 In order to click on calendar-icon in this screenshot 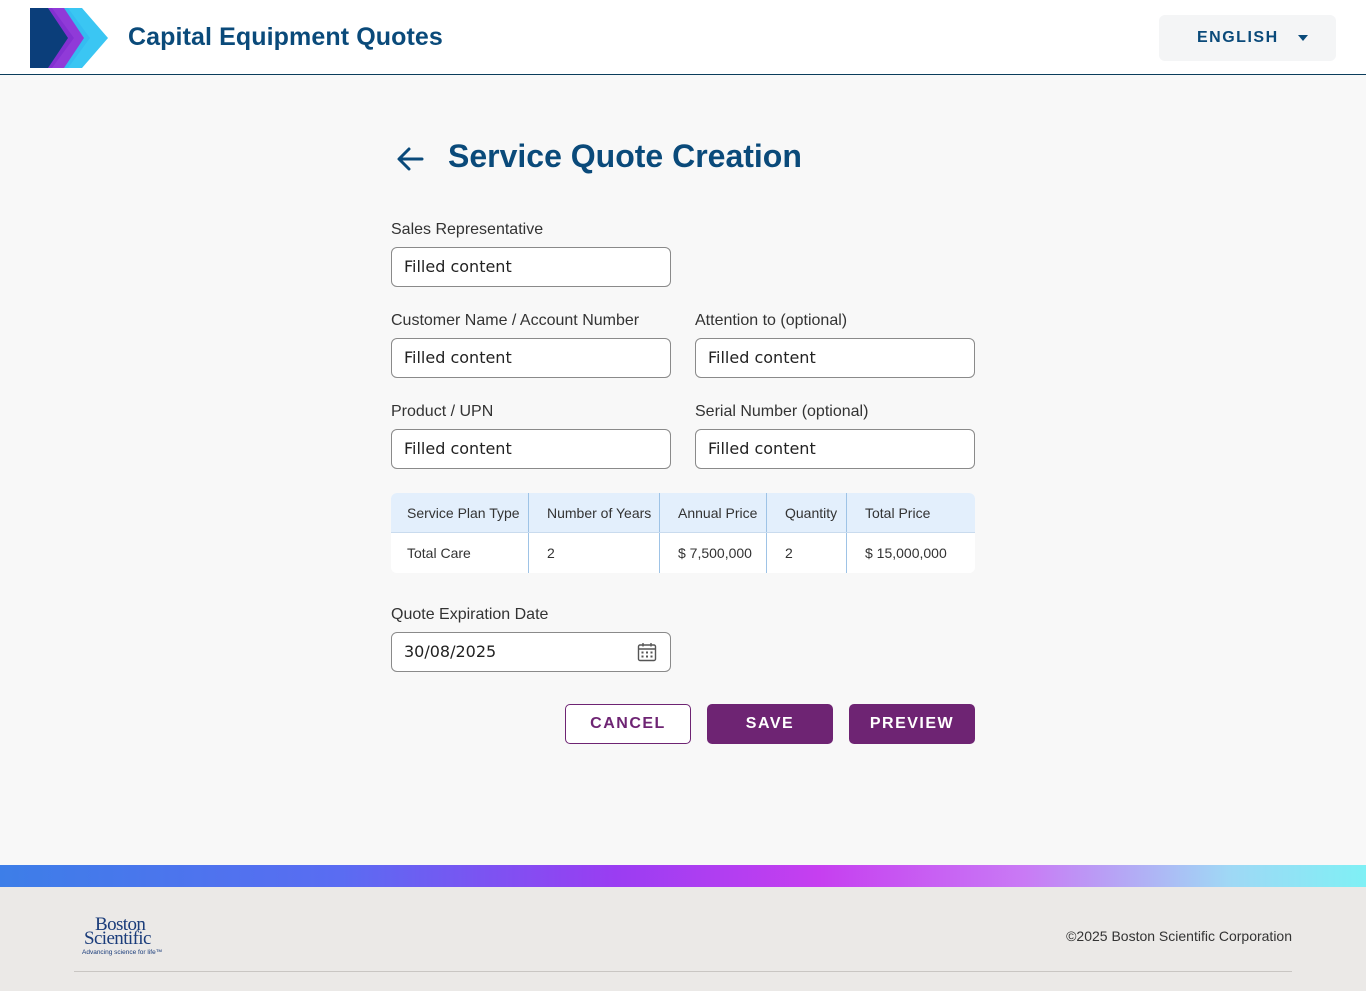, I will do `click(647, 652)`.